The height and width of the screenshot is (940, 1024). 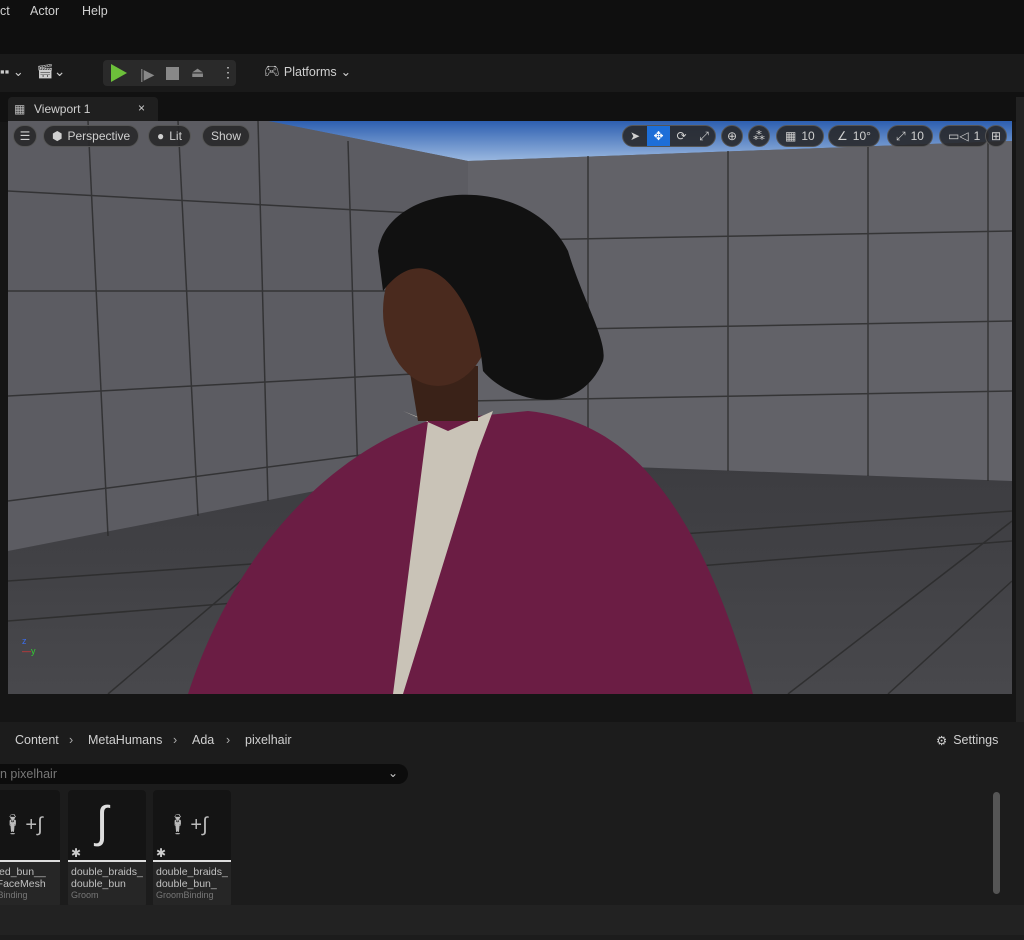 I want to click on lit-sphere-icon: ●, so click(x=161, y=136).